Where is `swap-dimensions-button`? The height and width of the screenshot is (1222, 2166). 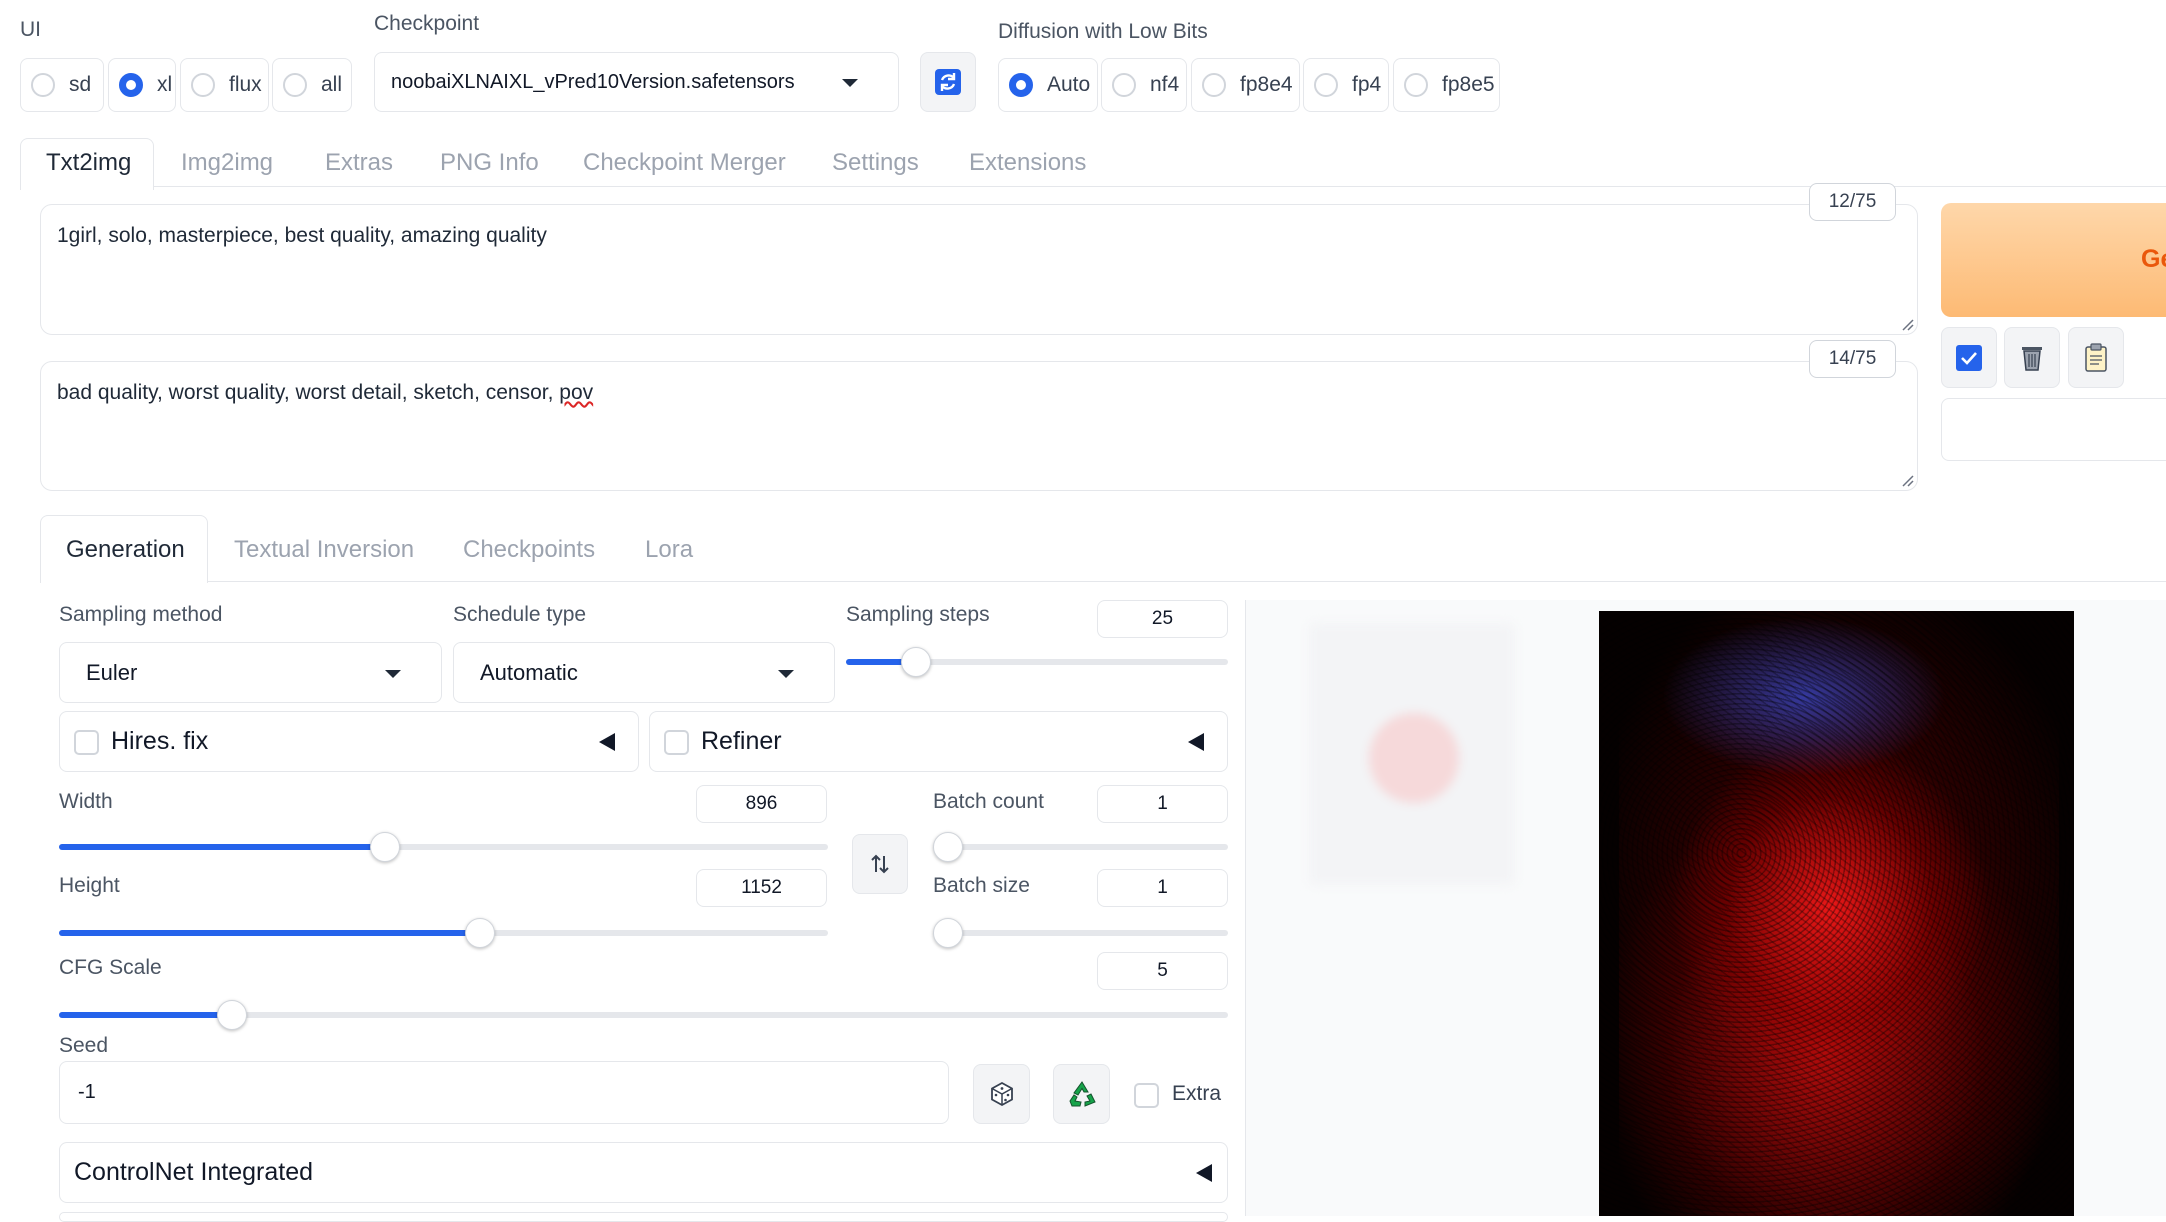
swap-dimensions-button is located at coordinates (880, 864).